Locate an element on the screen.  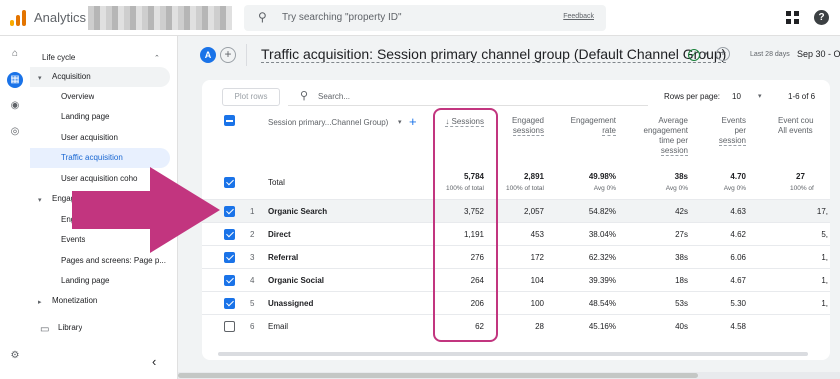
rate-value: 38.04% is located at coordinates (602, 234).